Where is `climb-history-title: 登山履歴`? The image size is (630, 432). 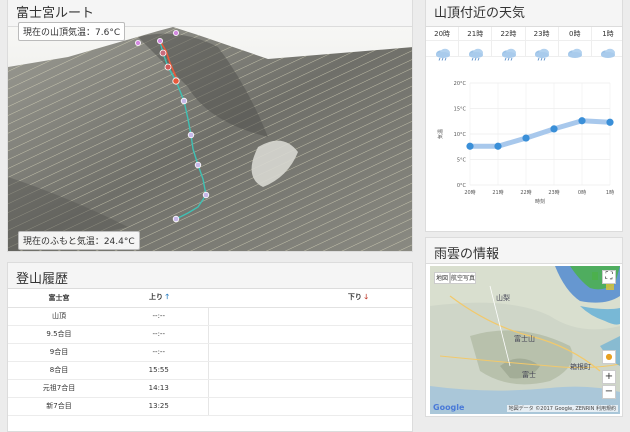 climb-history-title: 登山履歴 is located at coordinates (210, 276).